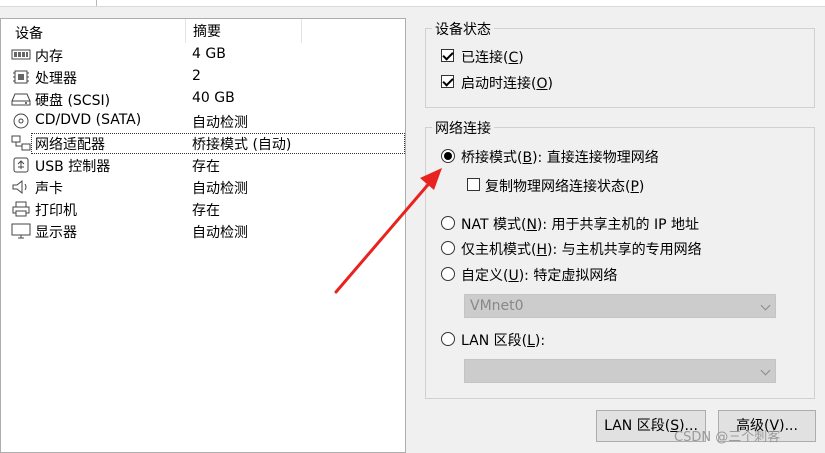  What do you see at coordinates (73, 101) in the screenshot?
I see `device-name: 硬盘 (SCSI)` at bounding box center [73, 101].